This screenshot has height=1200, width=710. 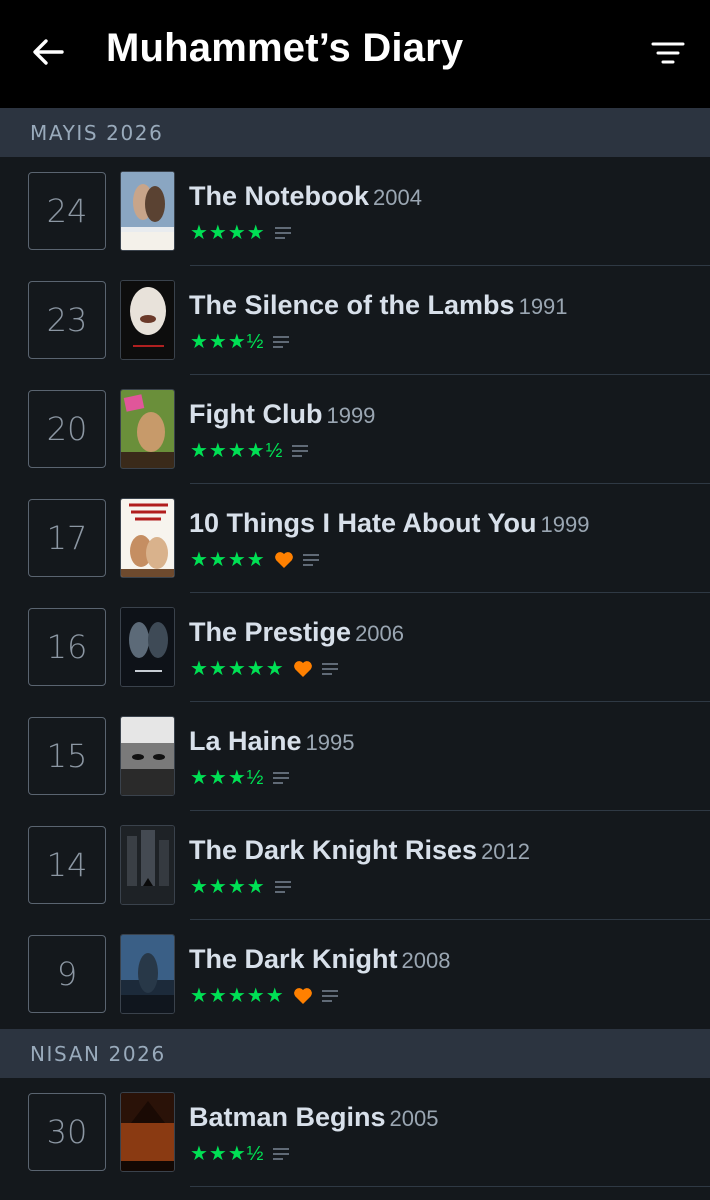 What do you see at coordinates (67, 756) in the screenshot?
I see `entry-day: 15` at bounding box center [67, 756].